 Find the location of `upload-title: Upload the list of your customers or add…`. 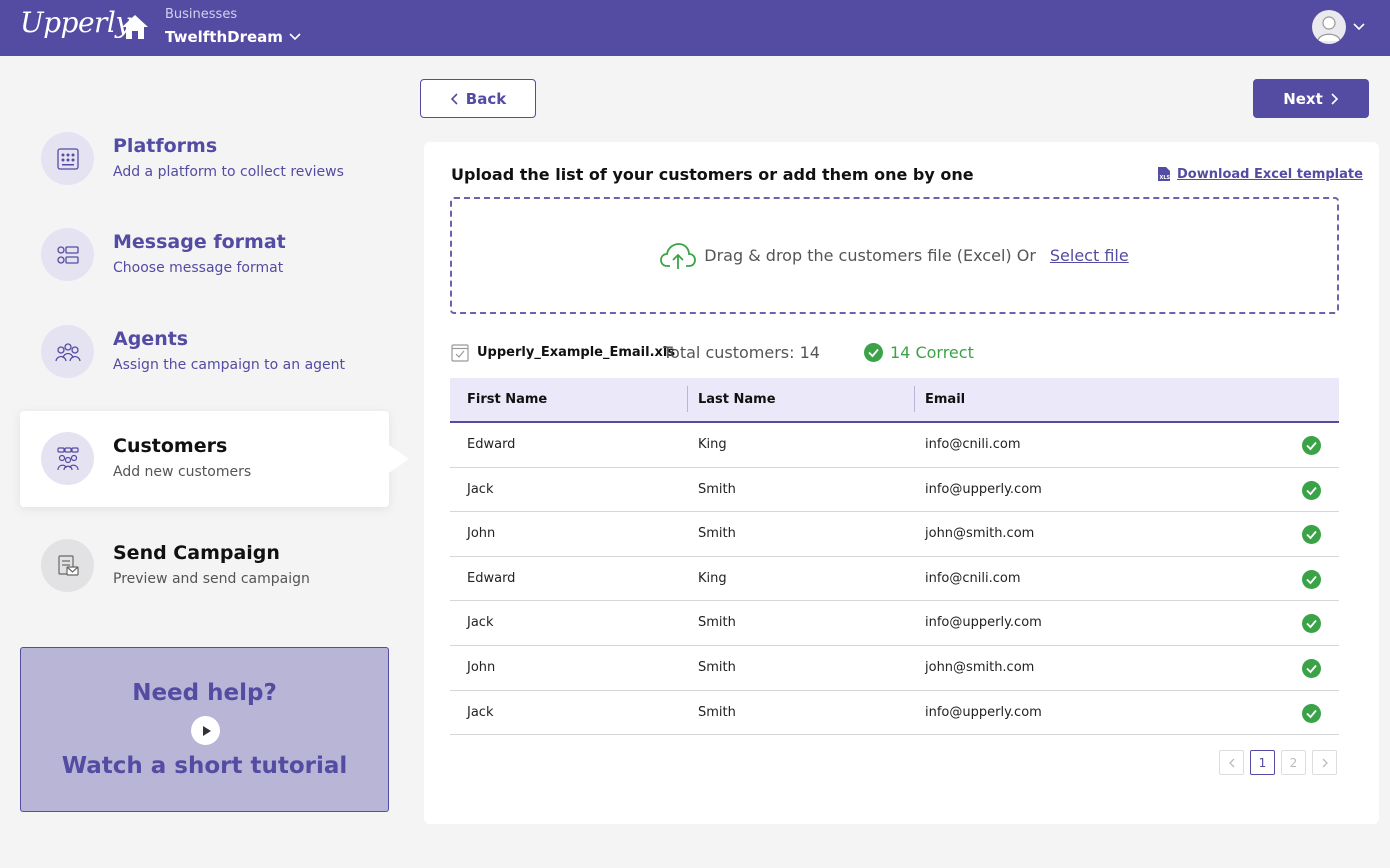

upload-title: Upload the list of your customers or add… is located at coordinates (712, 174).